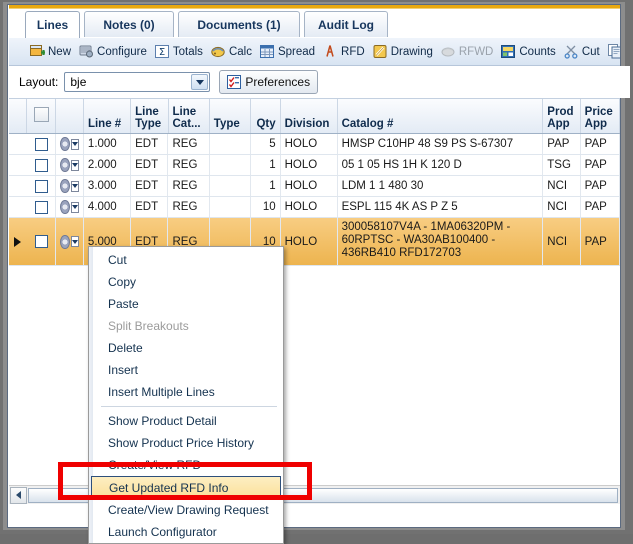 The image size is (633, 544). I want to click on toolbar-button-counts: Counts, so click(528, 51).